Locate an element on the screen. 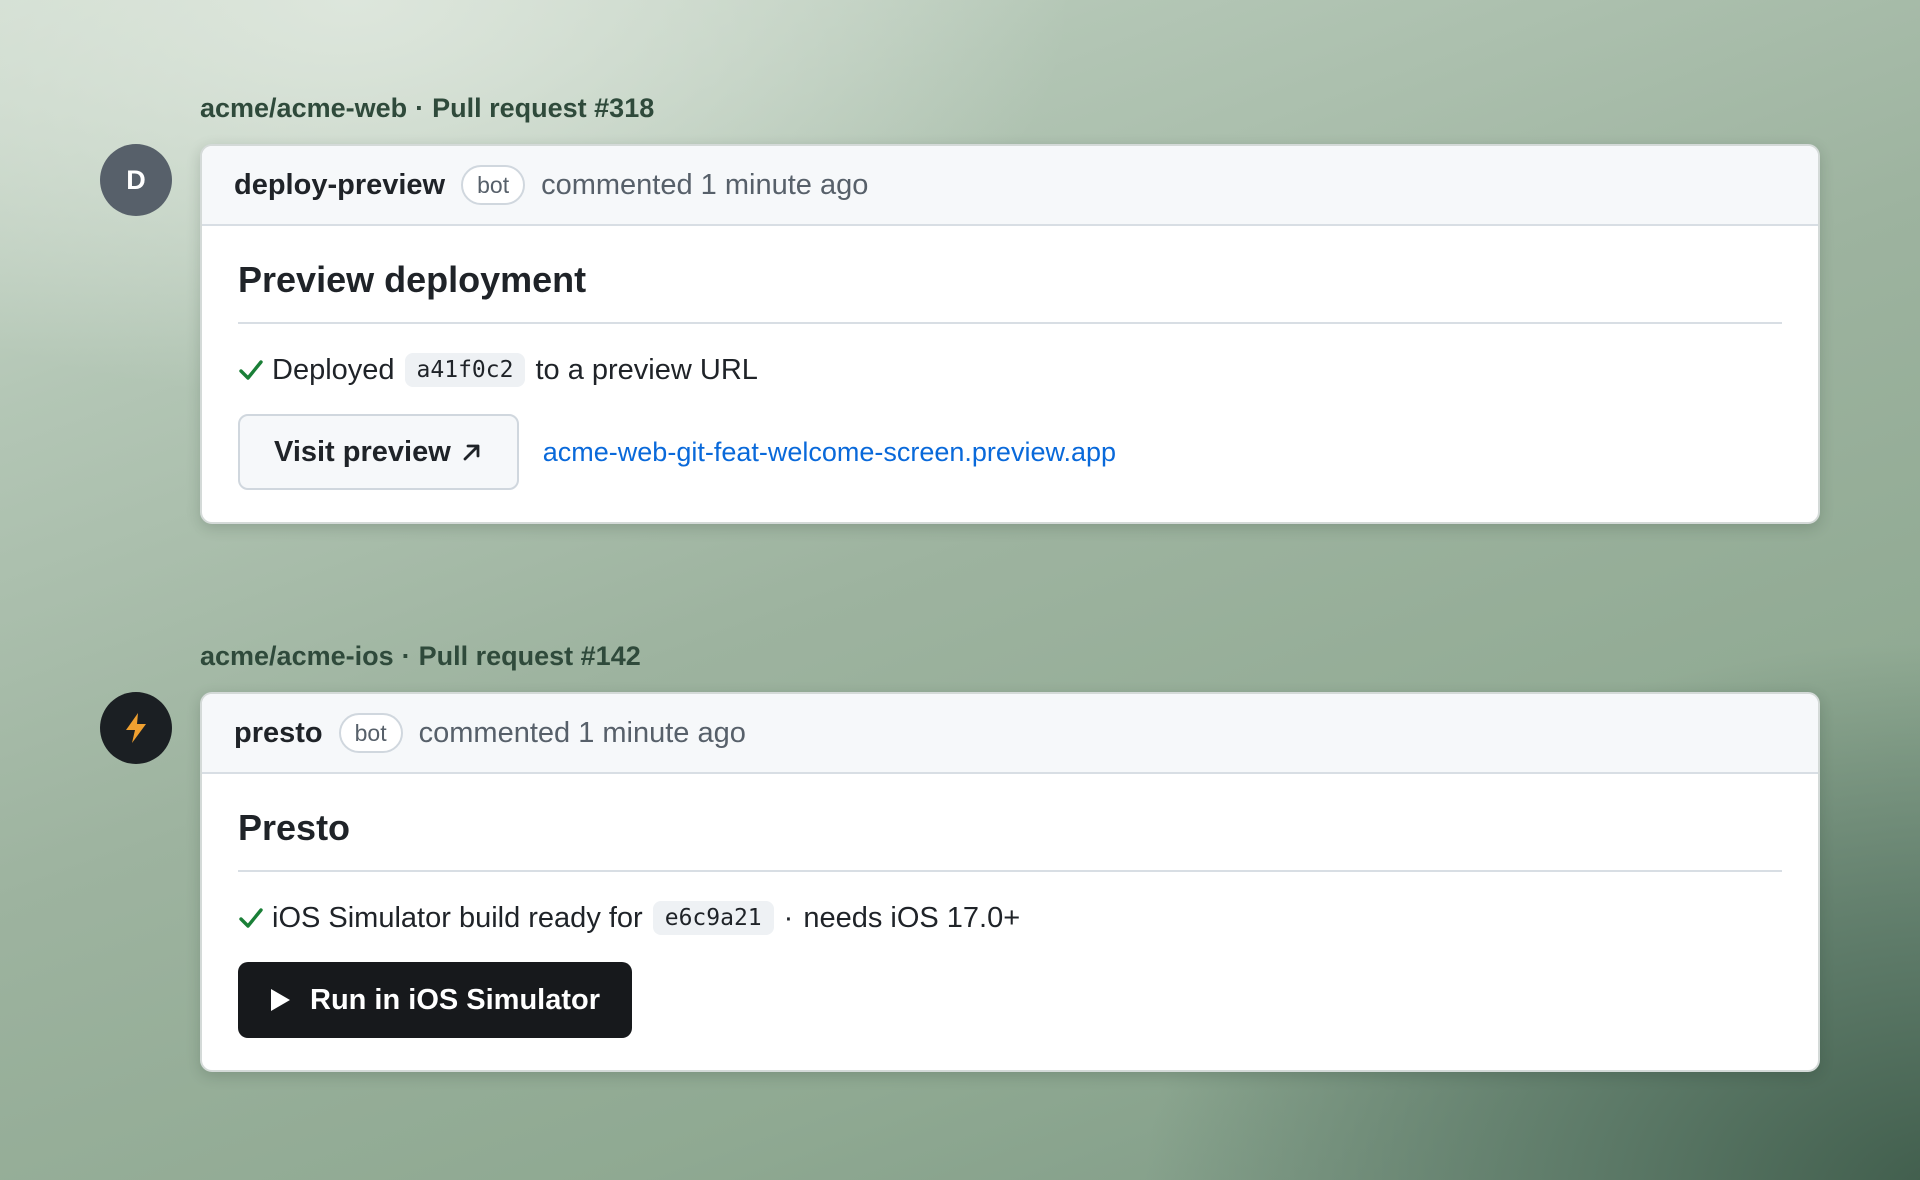 This screenshot has height=1180, width=1920. play-icon is located at coordinates (280, 1000).